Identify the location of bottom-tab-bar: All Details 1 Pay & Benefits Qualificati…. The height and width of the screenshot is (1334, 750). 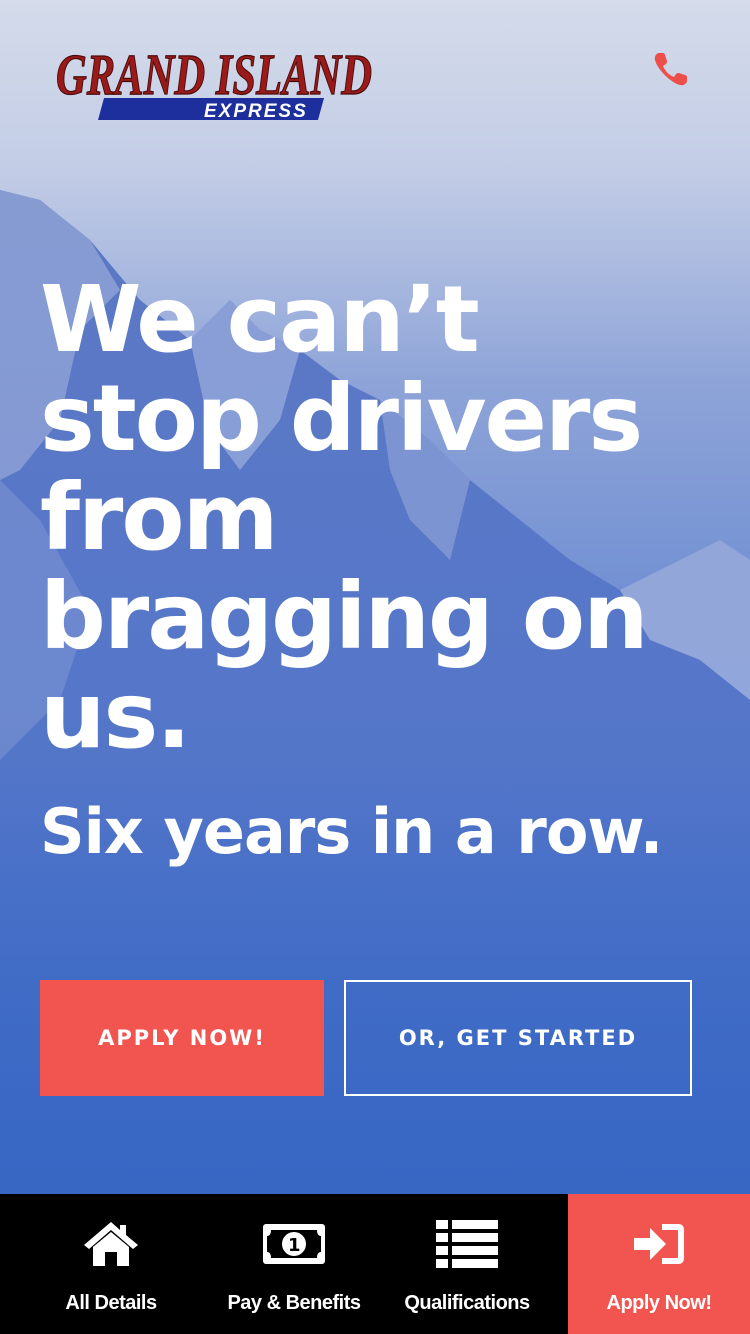
(375, 1264).